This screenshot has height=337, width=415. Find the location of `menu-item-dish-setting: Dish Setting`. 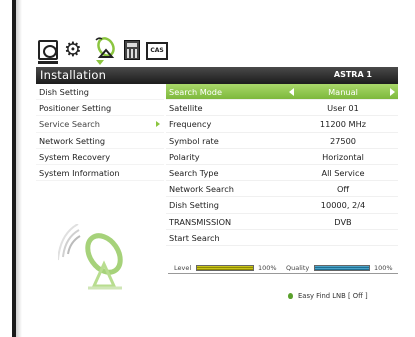

menu-item-dish-setting: Dish Setting is located at coordinates (100, 92).